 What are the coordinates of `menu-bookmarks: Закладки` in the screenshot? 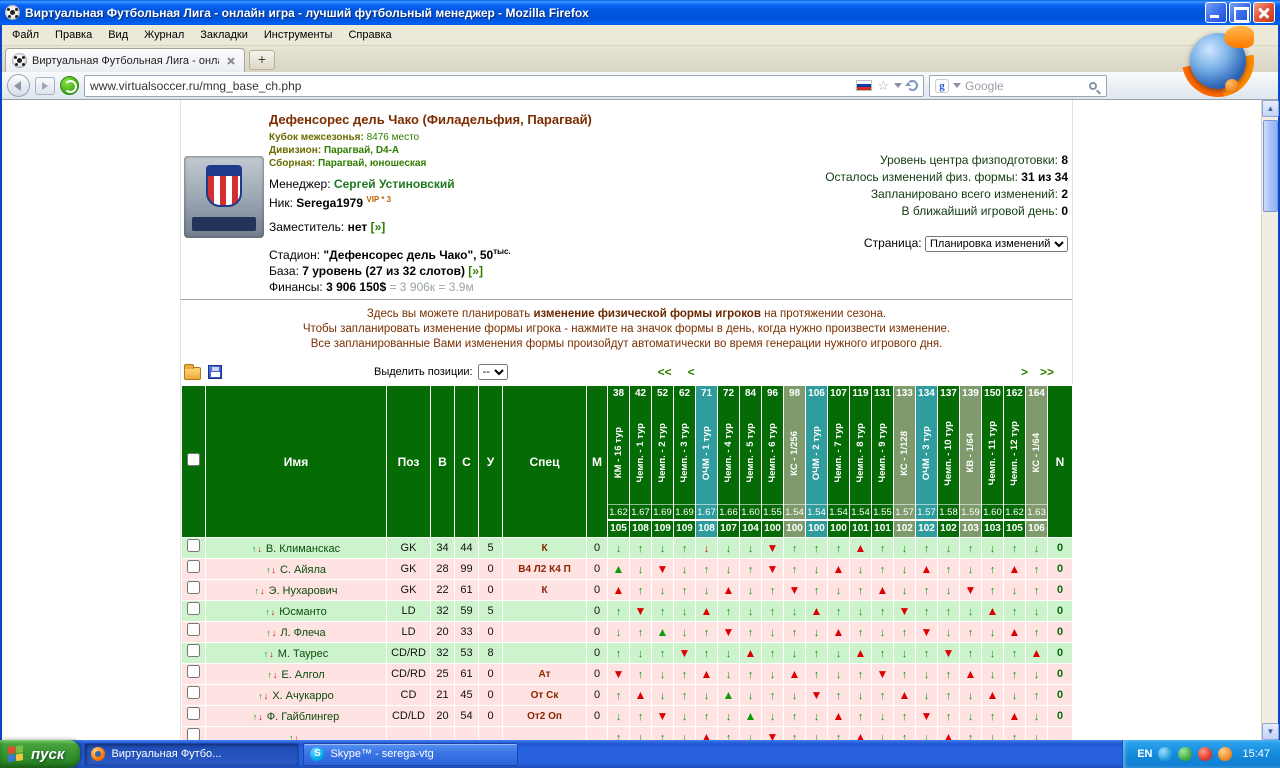 It's located at (224, 35).